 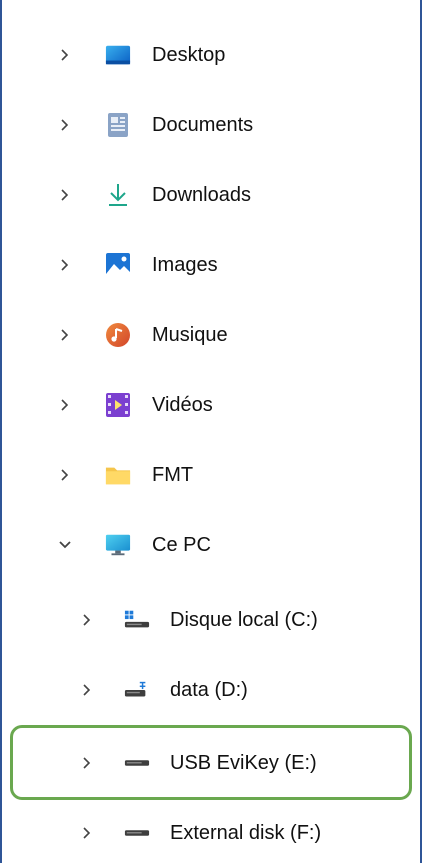 I want to click on tree-item-data-d: data (D:), so click(x=211, y=690).